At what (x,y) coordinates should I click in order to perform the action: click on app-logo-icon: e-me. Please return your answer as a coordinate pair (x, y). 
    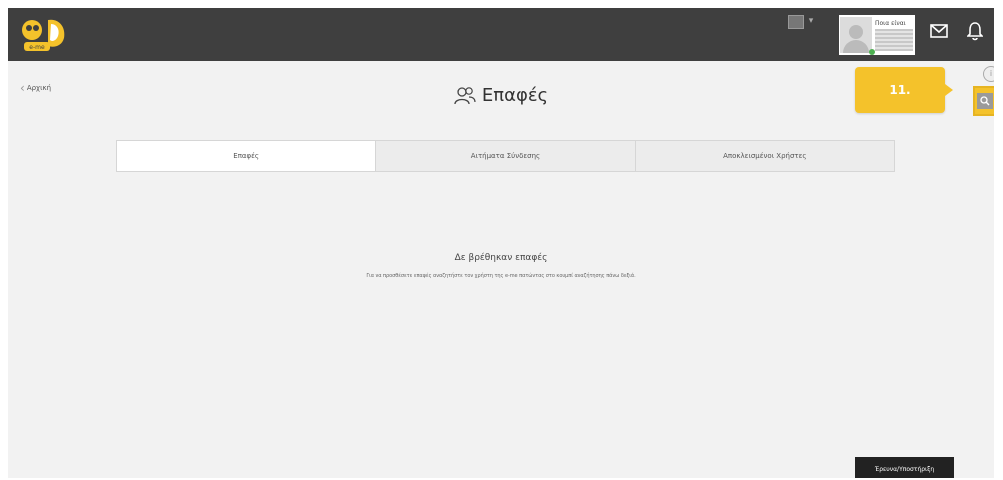
    Looking at the image, I should click on (47, 35).